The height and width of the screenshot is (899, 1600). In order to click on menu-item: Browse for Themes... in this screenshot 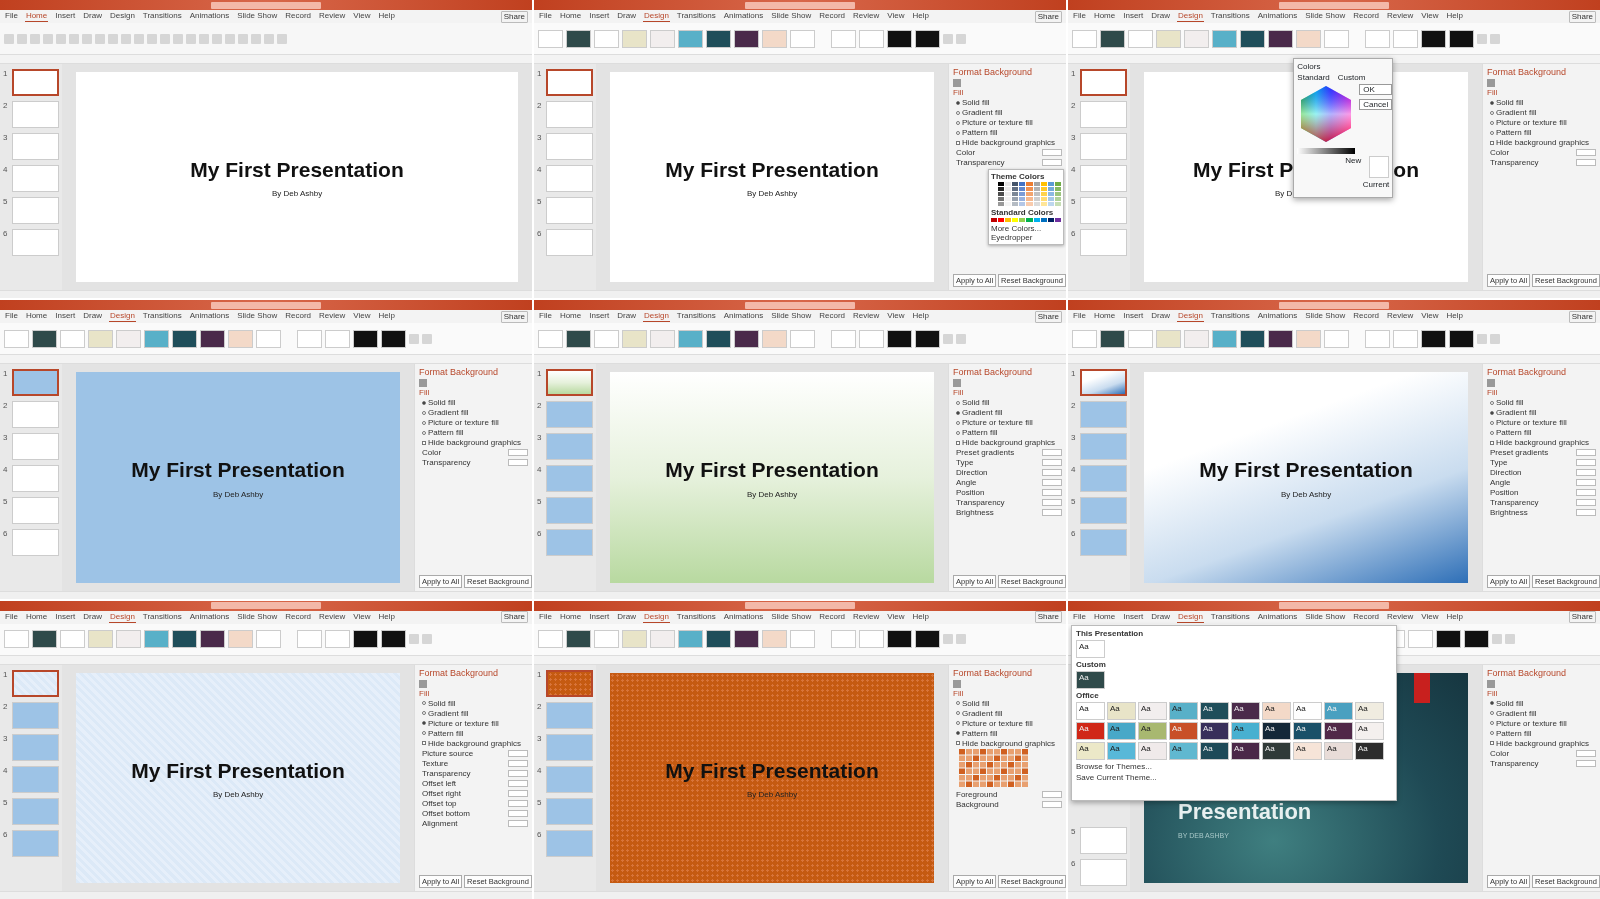, I will do `click(1234, 766)`.